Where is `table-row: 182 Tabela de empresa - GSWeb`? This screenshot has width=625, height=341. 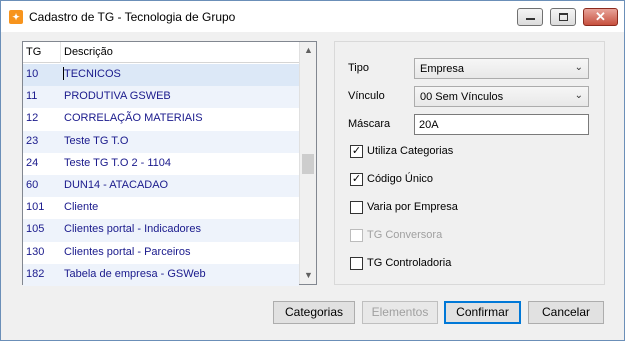
table-row: 182 Tabela de empresa - GSWeb is located at coordinates (161, 274).